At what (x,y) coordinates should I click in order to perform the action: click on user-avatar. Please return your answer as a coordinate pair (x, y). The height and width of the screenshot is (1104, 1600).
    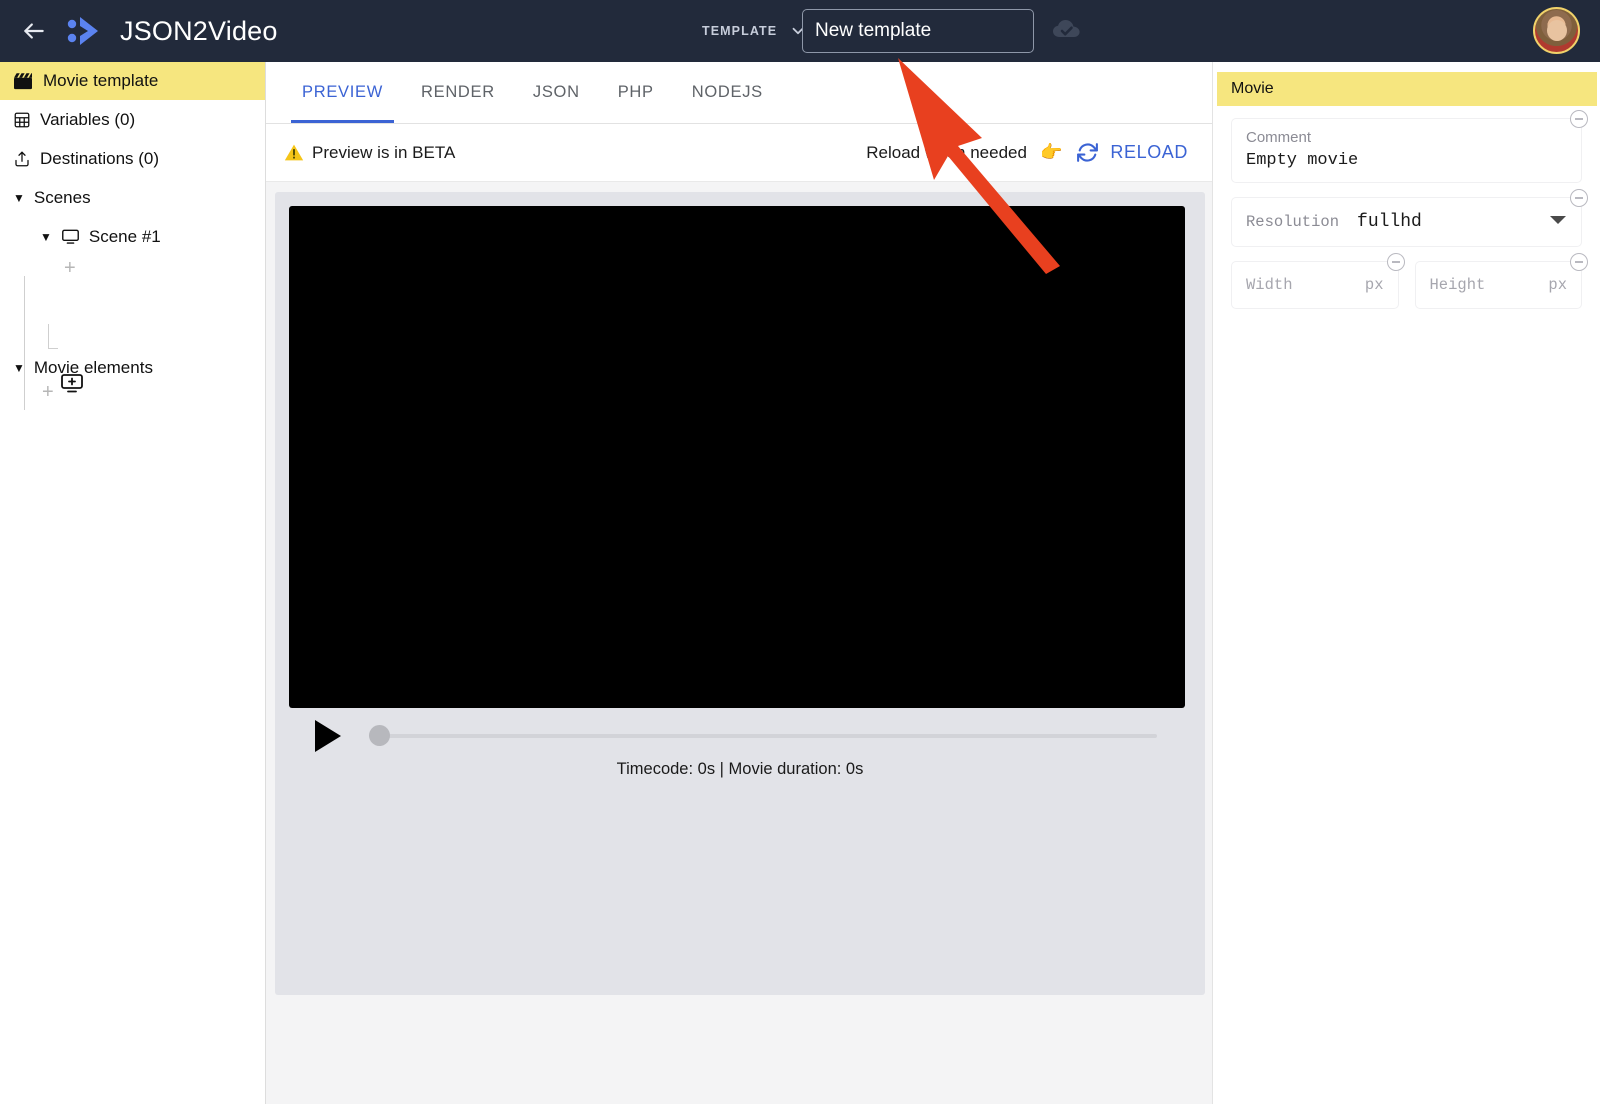
    Looking at the image, I should click on (1556, 30).